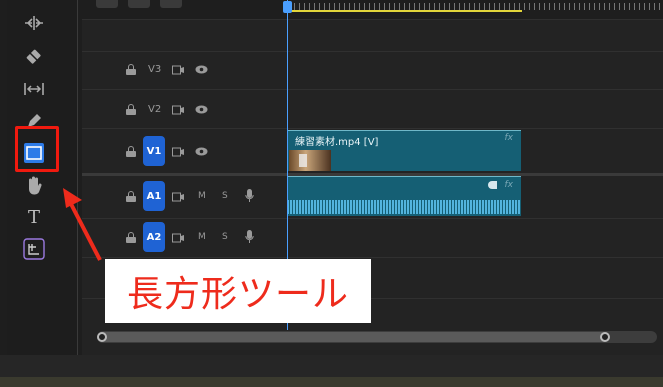 The height and width of the screenshot is (387, 663). Describe the element at coordinates (337, 142) in the screenshot. I see `video-clip-title: 練習素材.mp4 [V]` at that location.